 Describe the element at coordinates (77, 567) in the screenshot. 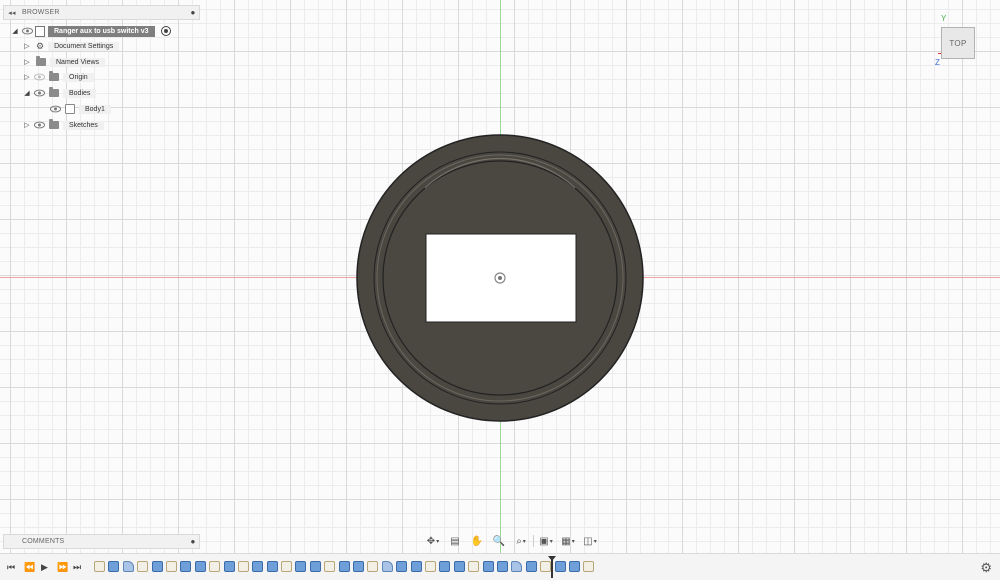

I see `go-to-end-icon: ⏭` at that location.